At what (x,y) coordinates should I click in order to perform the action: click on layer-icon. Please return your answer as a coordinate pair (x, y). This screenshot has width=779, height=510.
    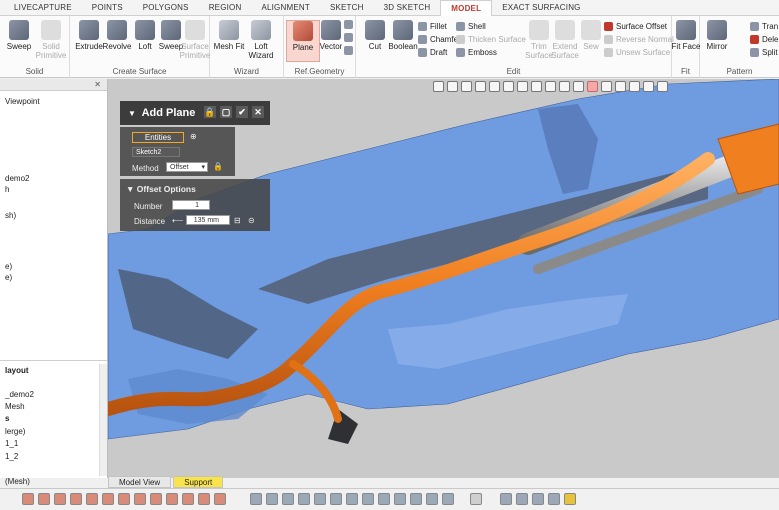
    Looking at the image, I should click on (634, 86).